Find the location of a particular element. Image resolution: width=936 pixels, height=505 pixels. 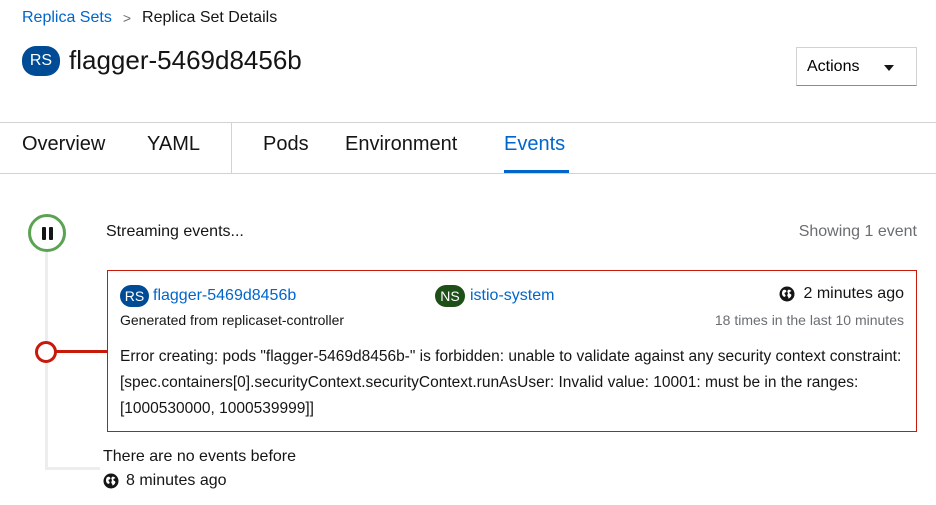

actions-label: Actions is located at coordinates (833, 66).